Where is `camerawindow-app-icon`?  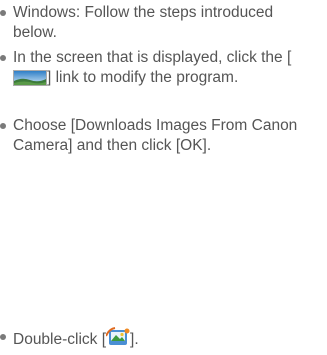 camerawindow-app-icon is located at coordinates (117, 337).